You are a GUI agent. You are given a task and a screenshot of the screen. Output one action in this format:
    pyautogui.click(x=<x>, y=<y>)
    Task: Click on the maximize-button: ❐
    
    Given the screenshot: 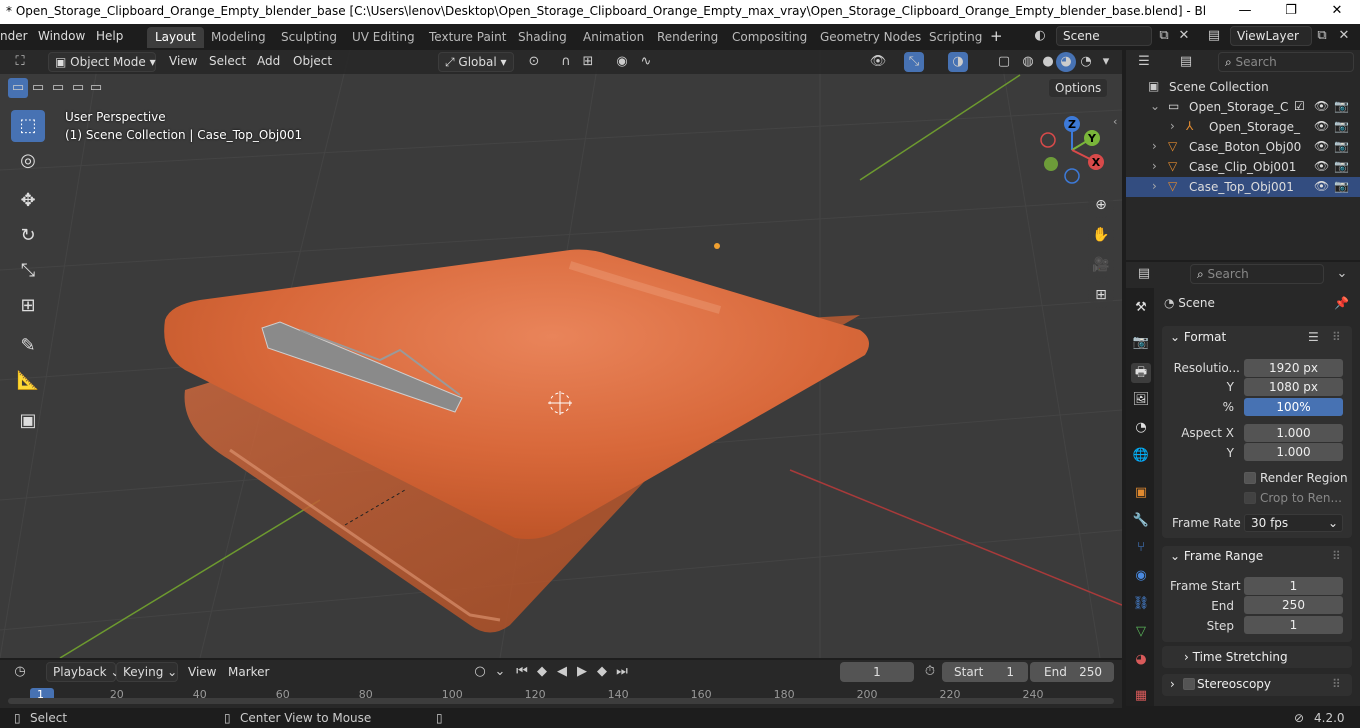 What is the action you would take?
    pyautogui.click(x=1291, y=12)
    